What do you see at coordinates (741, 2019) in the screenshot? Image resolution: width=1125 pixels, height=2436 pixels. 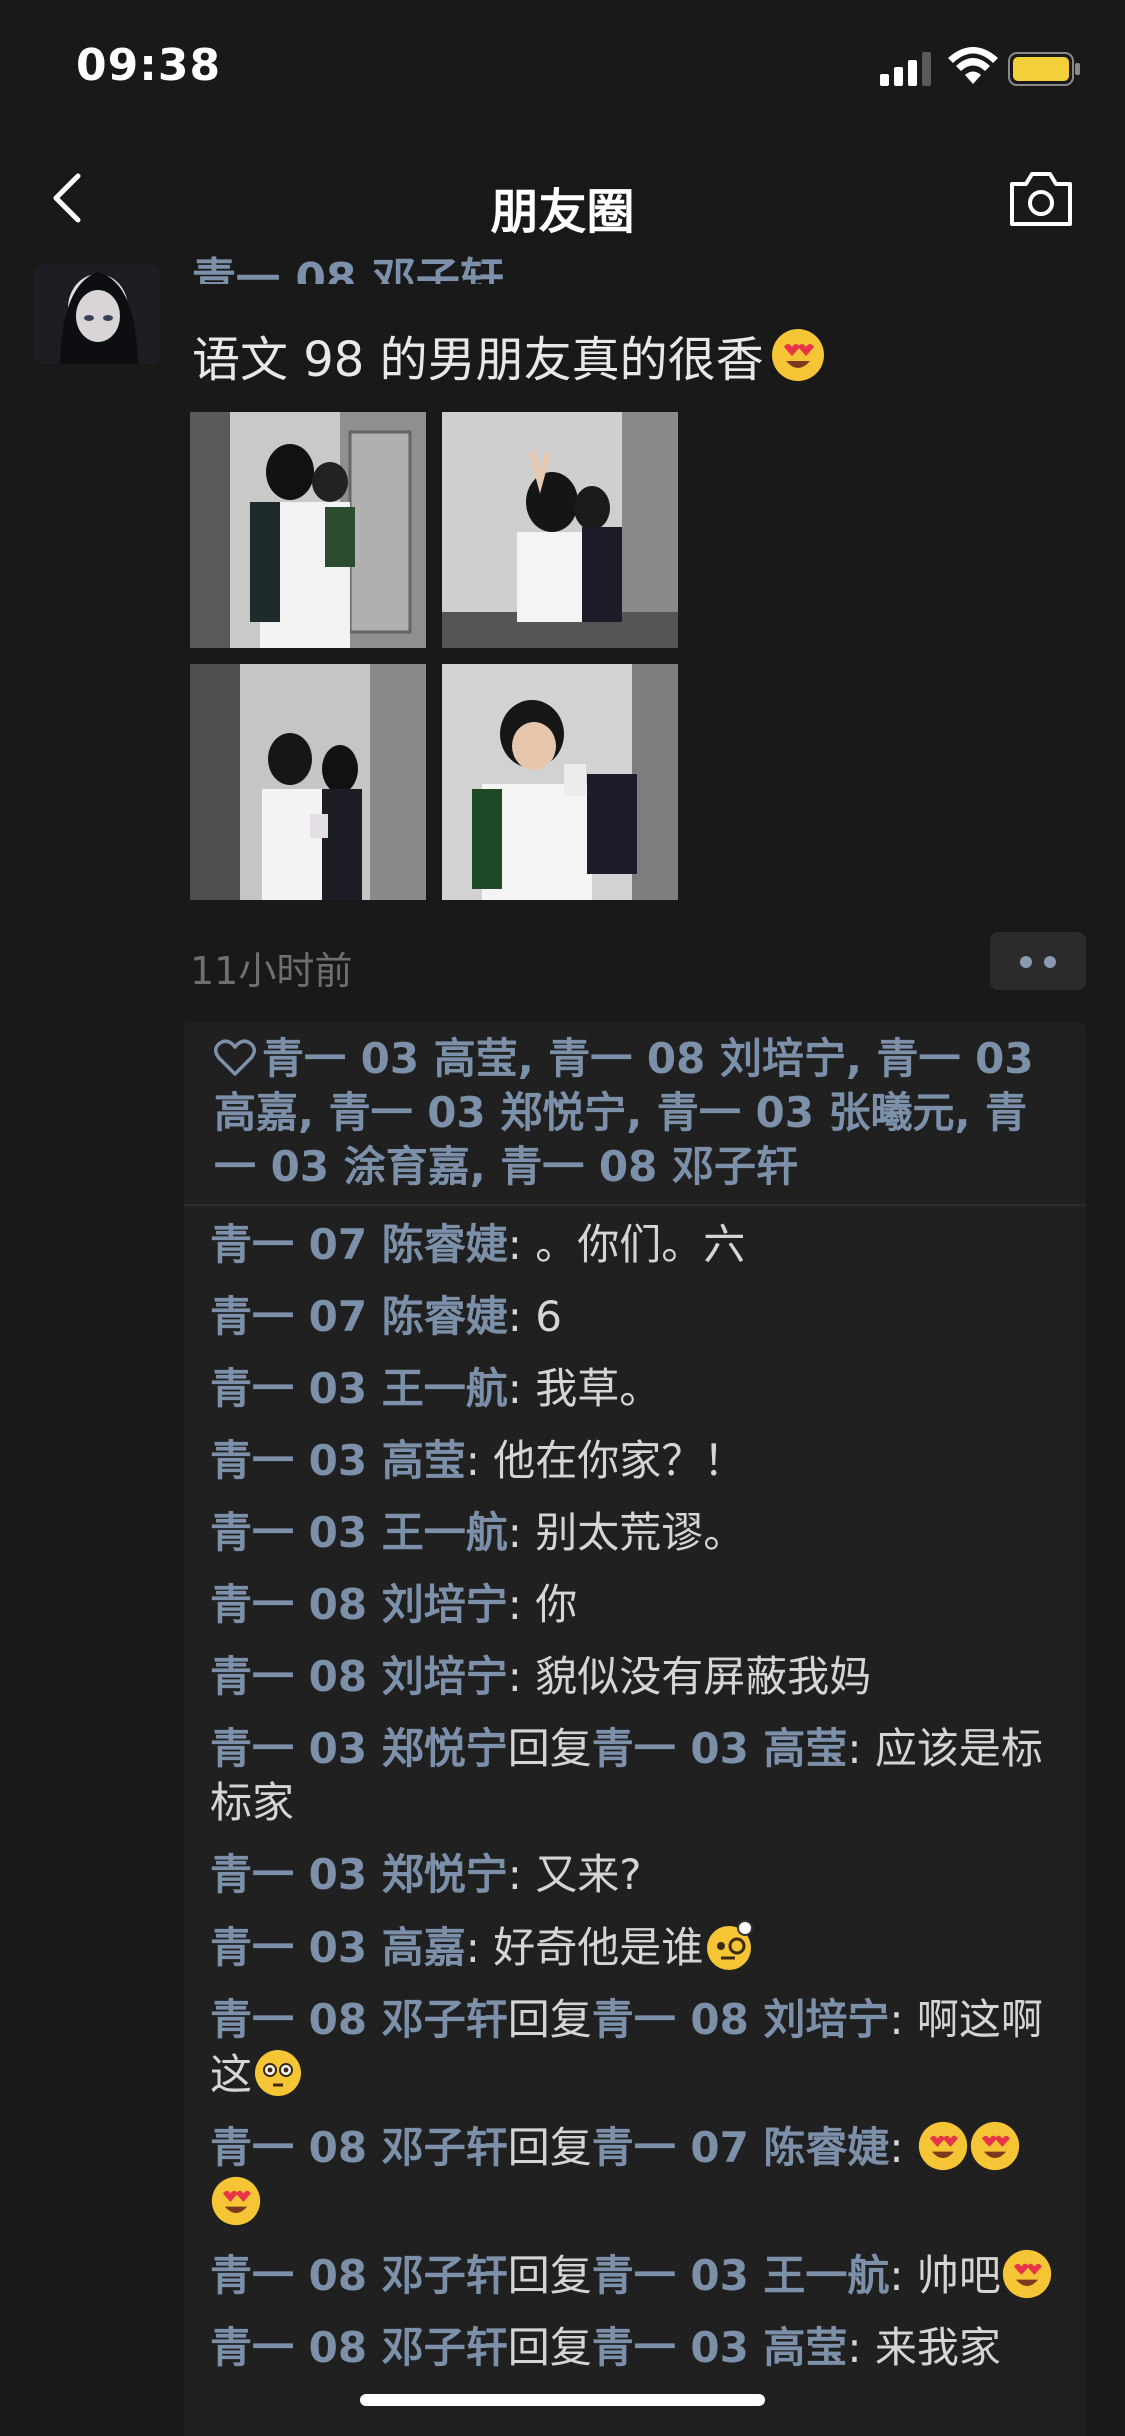 I see `reply-target: 青一 08 刘培宁` at bounding box center [741, 2019].